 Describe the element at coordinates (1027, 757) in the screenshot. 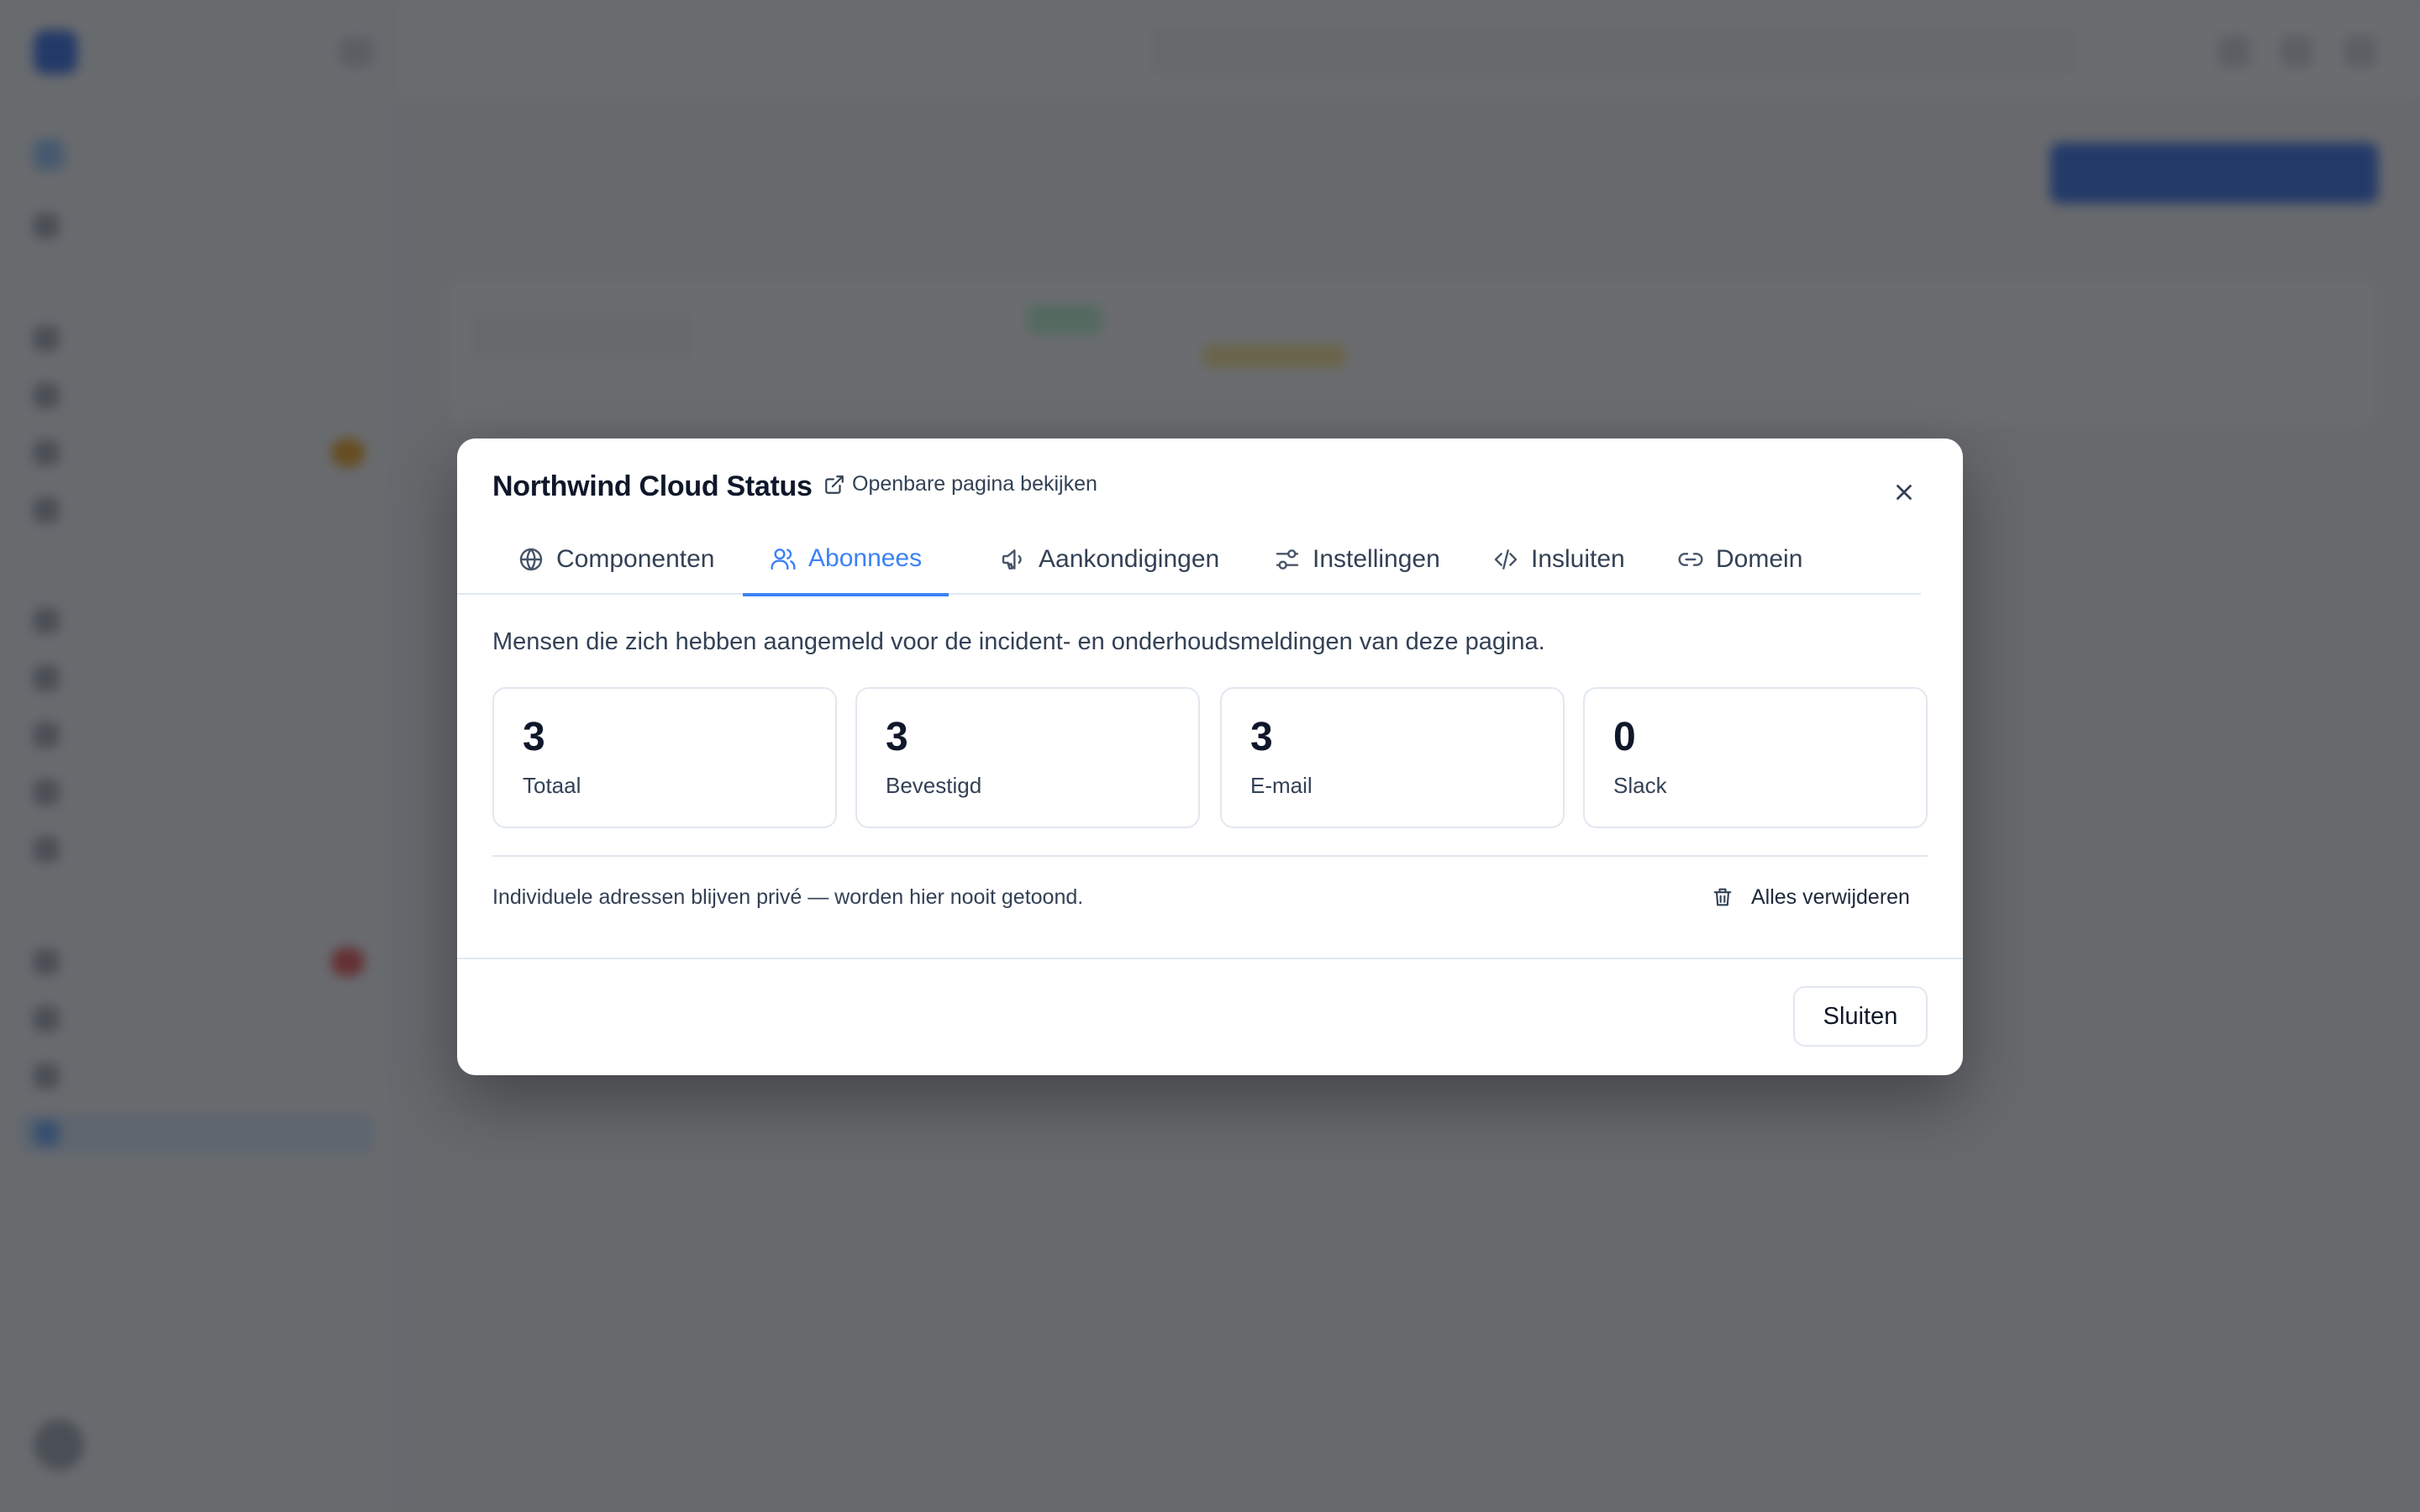

I see `stat-card-confirmed: 3 Bevestigd` at that location.